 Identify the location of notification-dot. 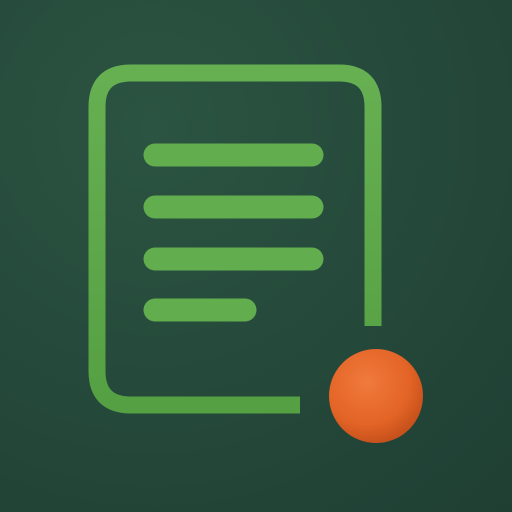
(376, 396).